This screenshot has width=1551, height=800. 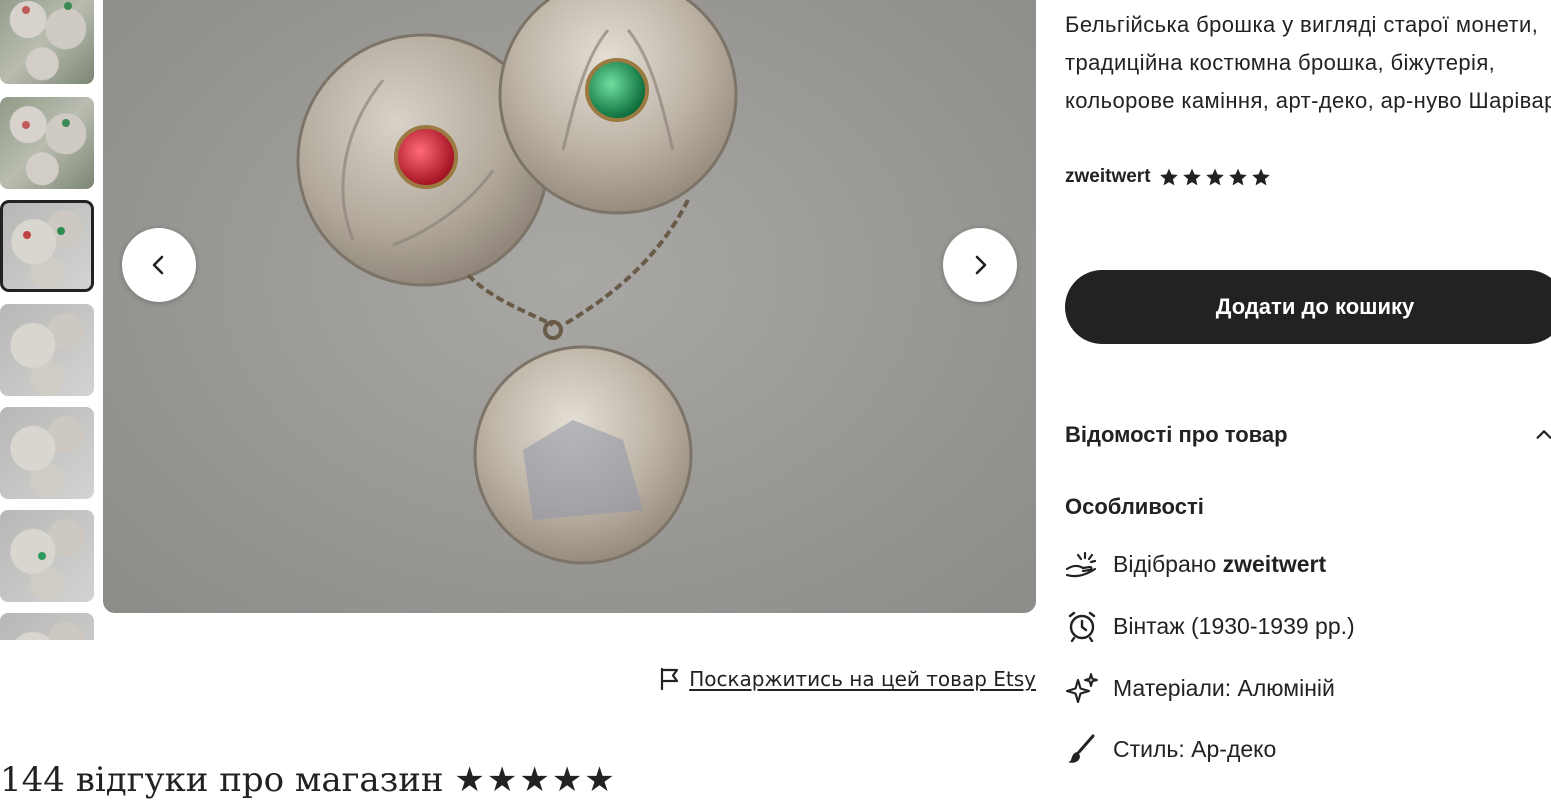 What do you see at coordinates (1081, 564) in the screenshot?
I see `hand-heart-icon` at bounding box center [1081, 564].